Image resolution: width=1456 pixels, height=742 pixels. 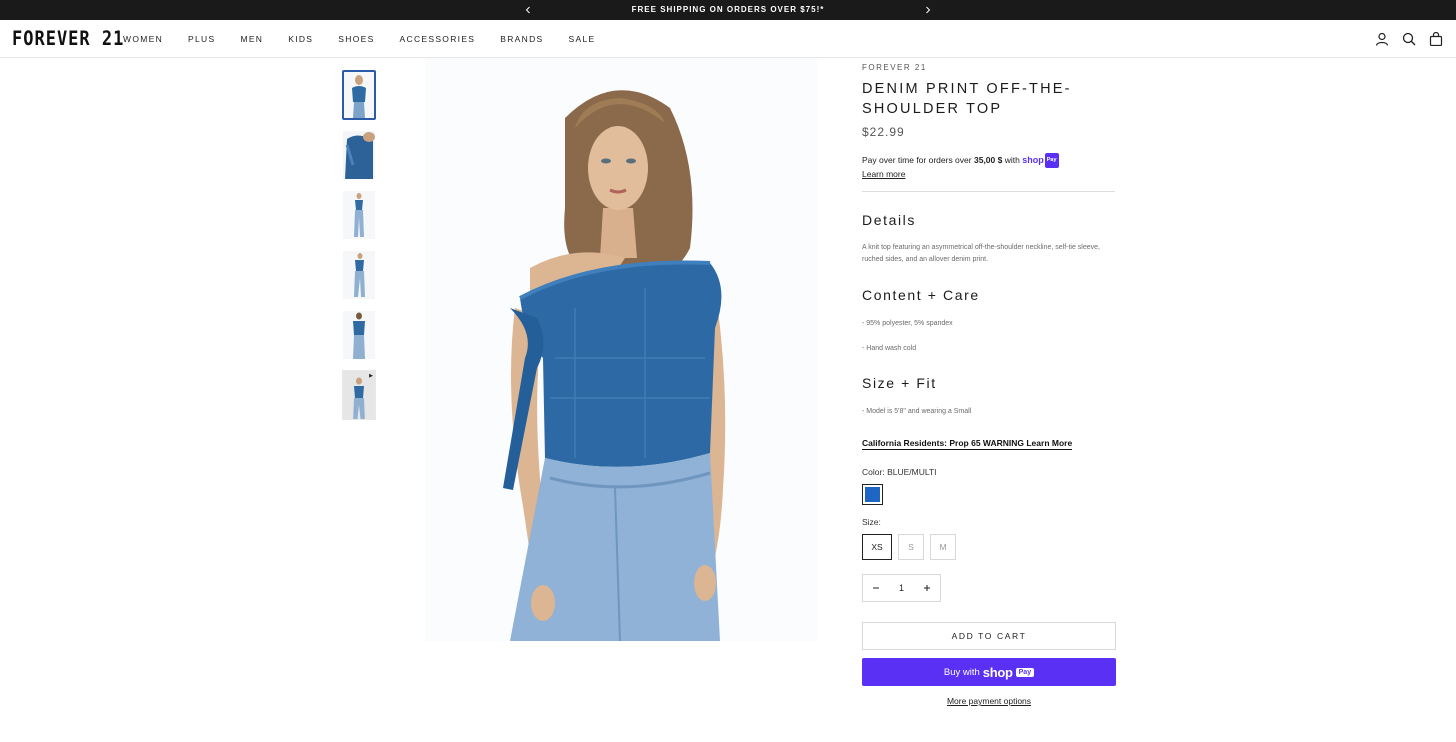 I want to click on content-care-line-2: - Hand wash cold, so click(x=889, y=348).